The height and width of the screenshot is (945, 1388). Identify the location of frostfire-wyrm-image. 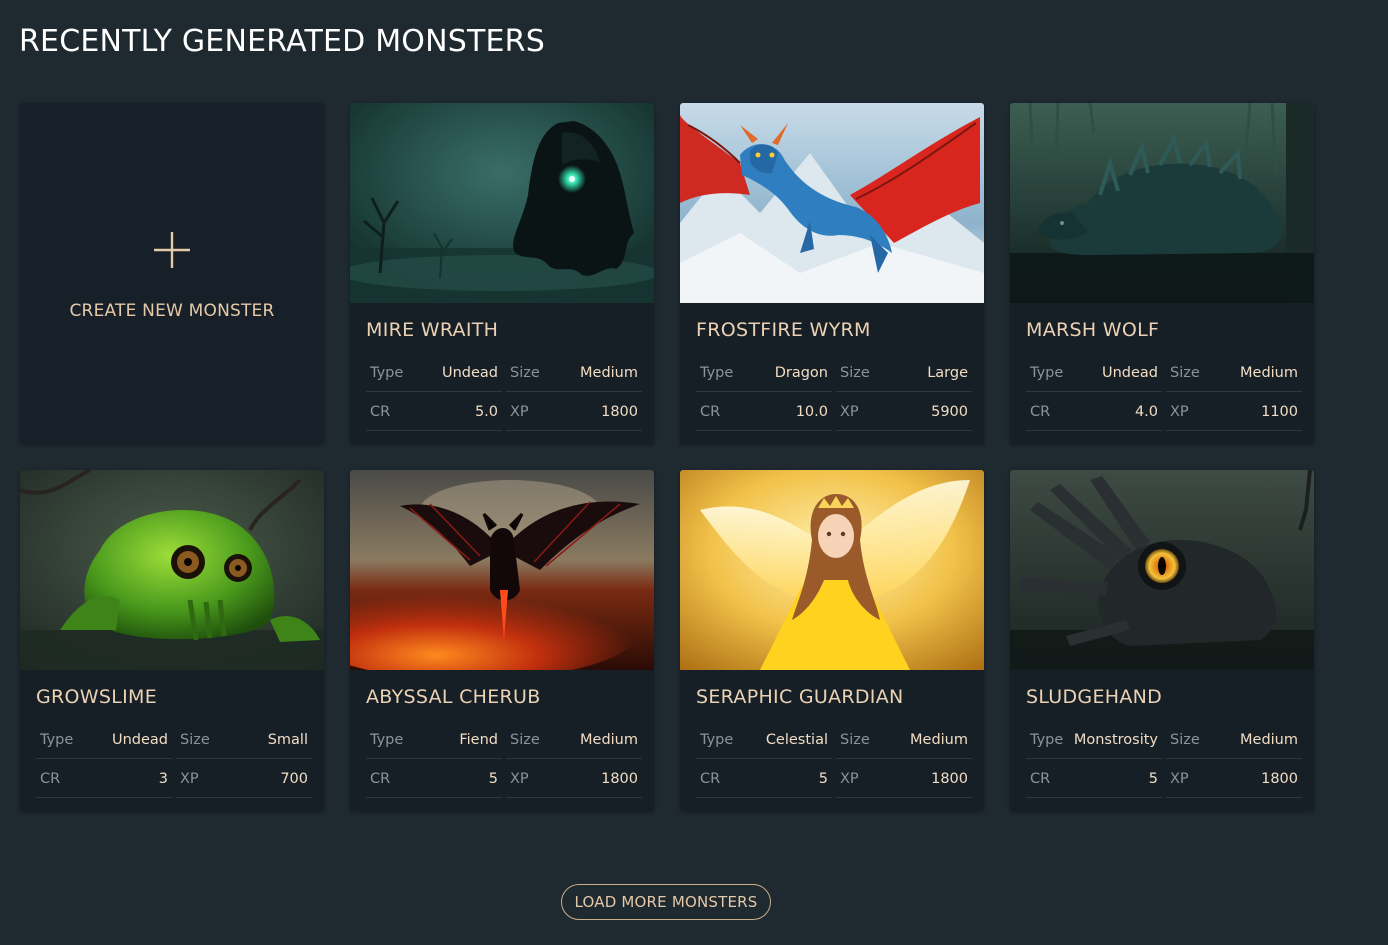
(832, 203).